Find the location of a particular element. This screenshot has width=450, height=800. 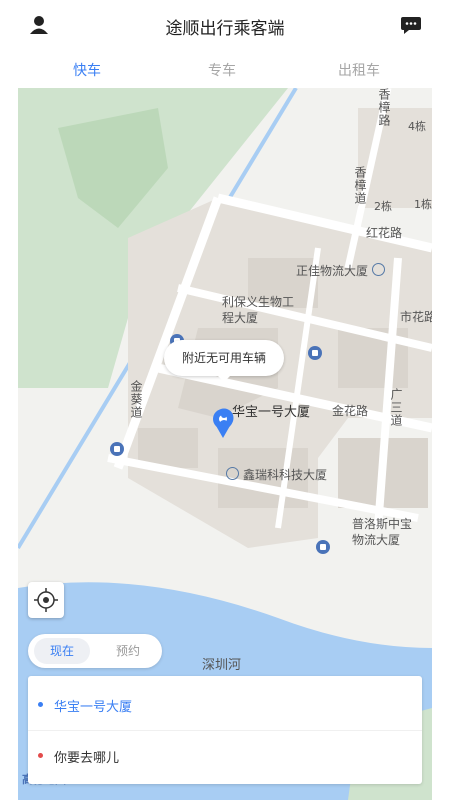

no-vehicle-bubble: 附近无可用车辆 is located at coordinates (224, 361).